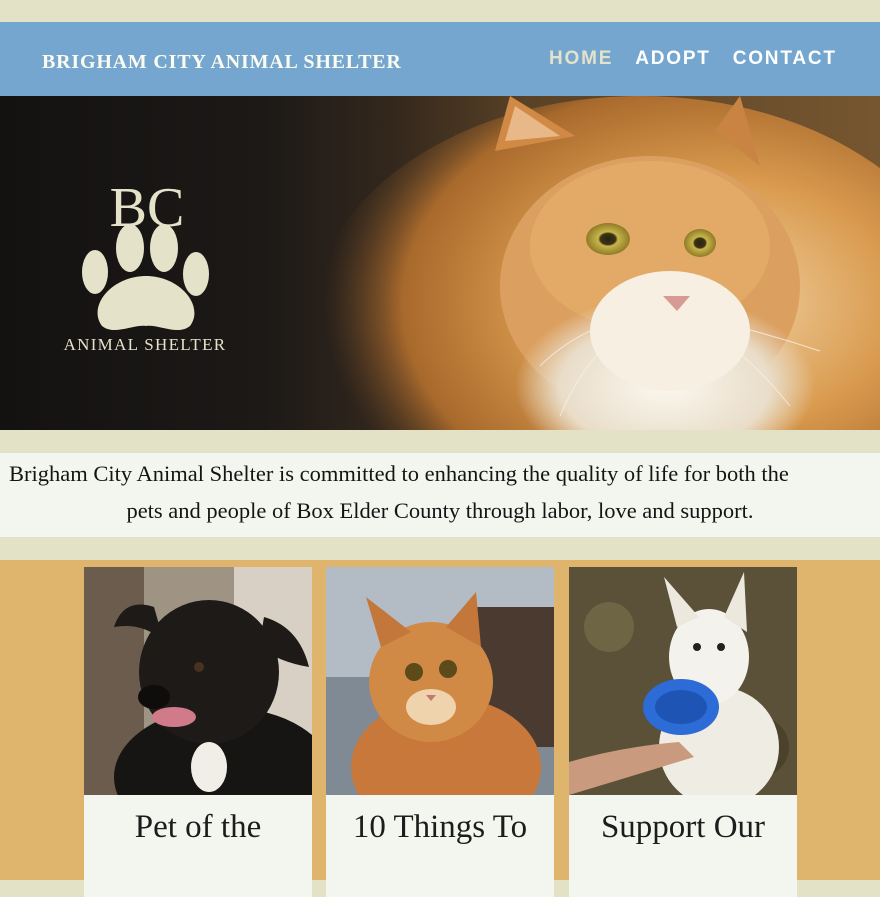 The image size is (880, 897). I want to click on logo-monogram: BC, so click(147, 208).